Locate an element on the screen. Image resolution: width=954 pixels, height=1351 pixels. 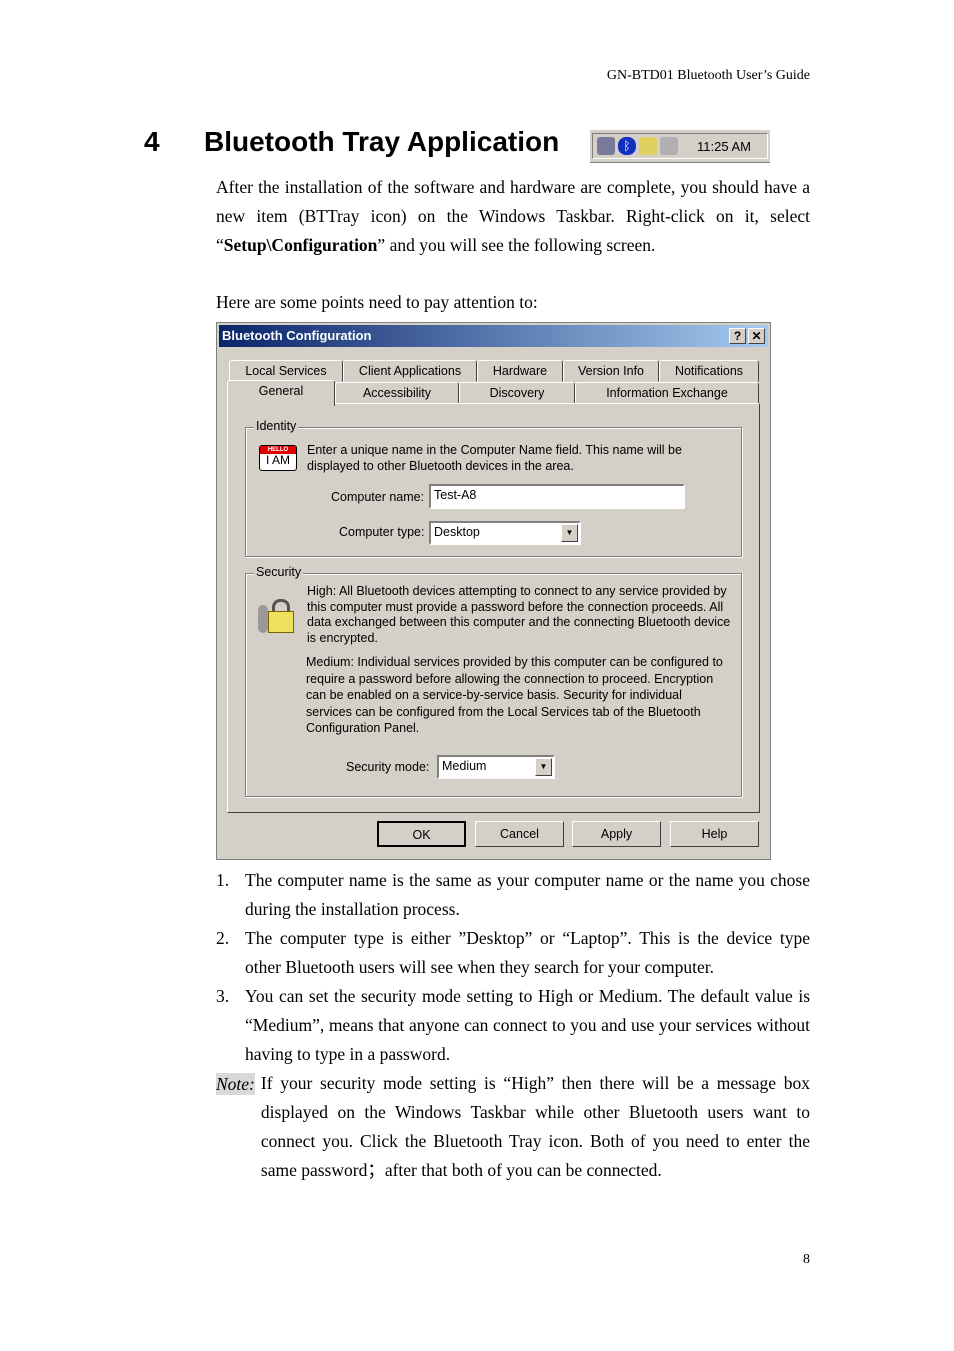
close-icon: ✕ is located at coordinates (756, 336).